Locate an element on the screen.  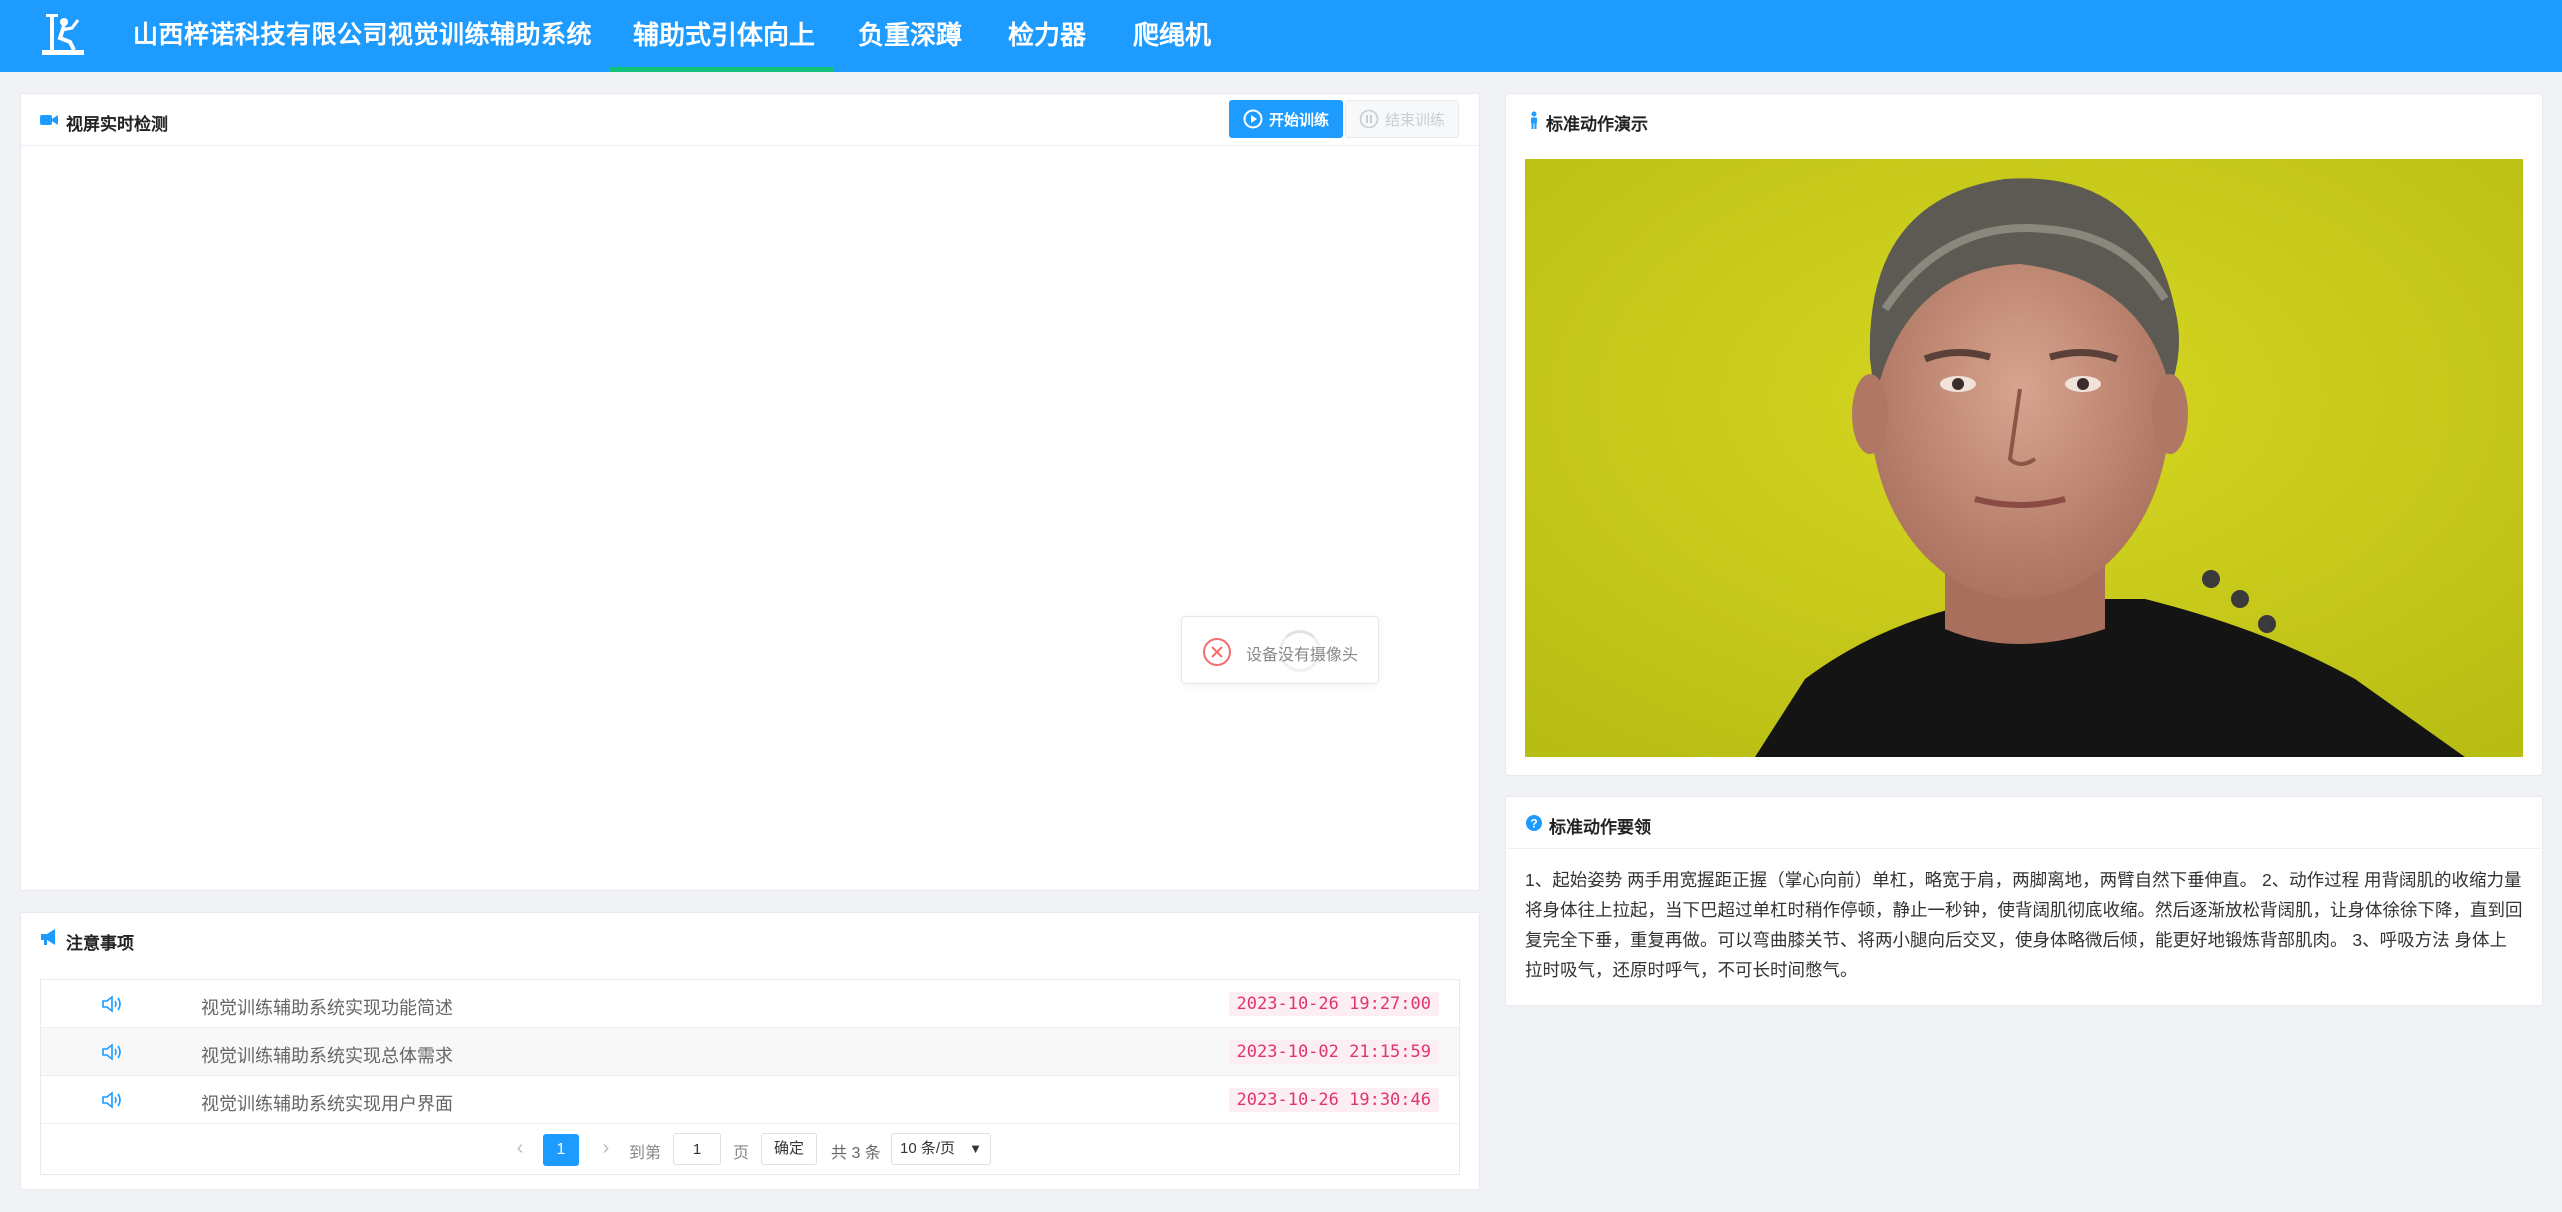
video-camera-icon is located at coordinates (49, 120).